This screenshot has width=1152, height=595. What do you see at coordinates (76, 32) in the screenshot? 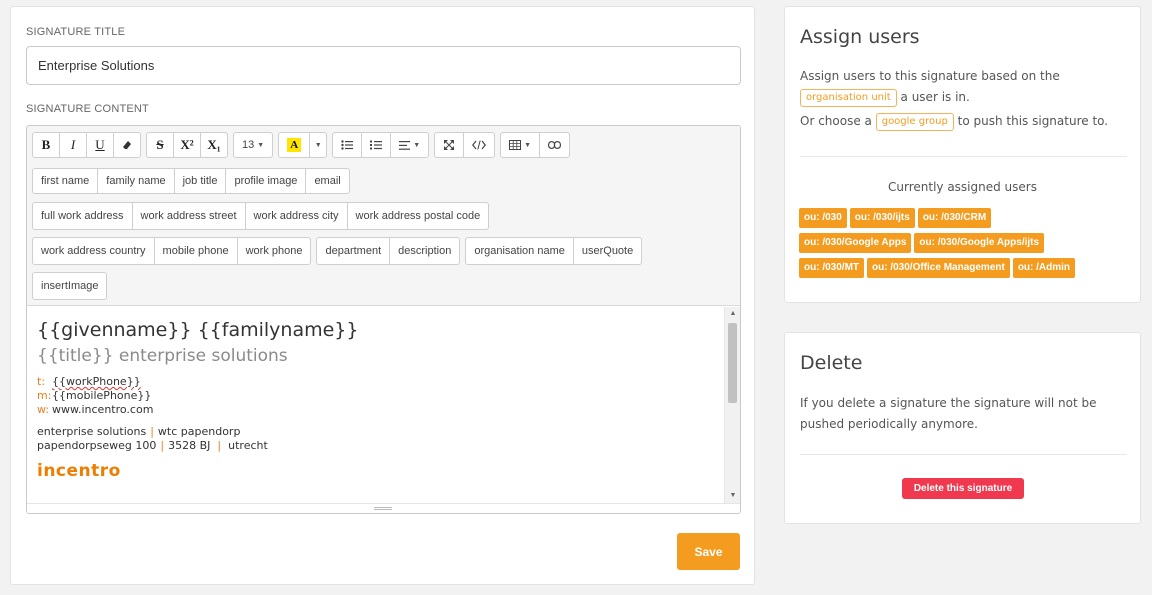
I see `signature-title-label: SIGNATURE TITLE` at bounding box center [76, 32].